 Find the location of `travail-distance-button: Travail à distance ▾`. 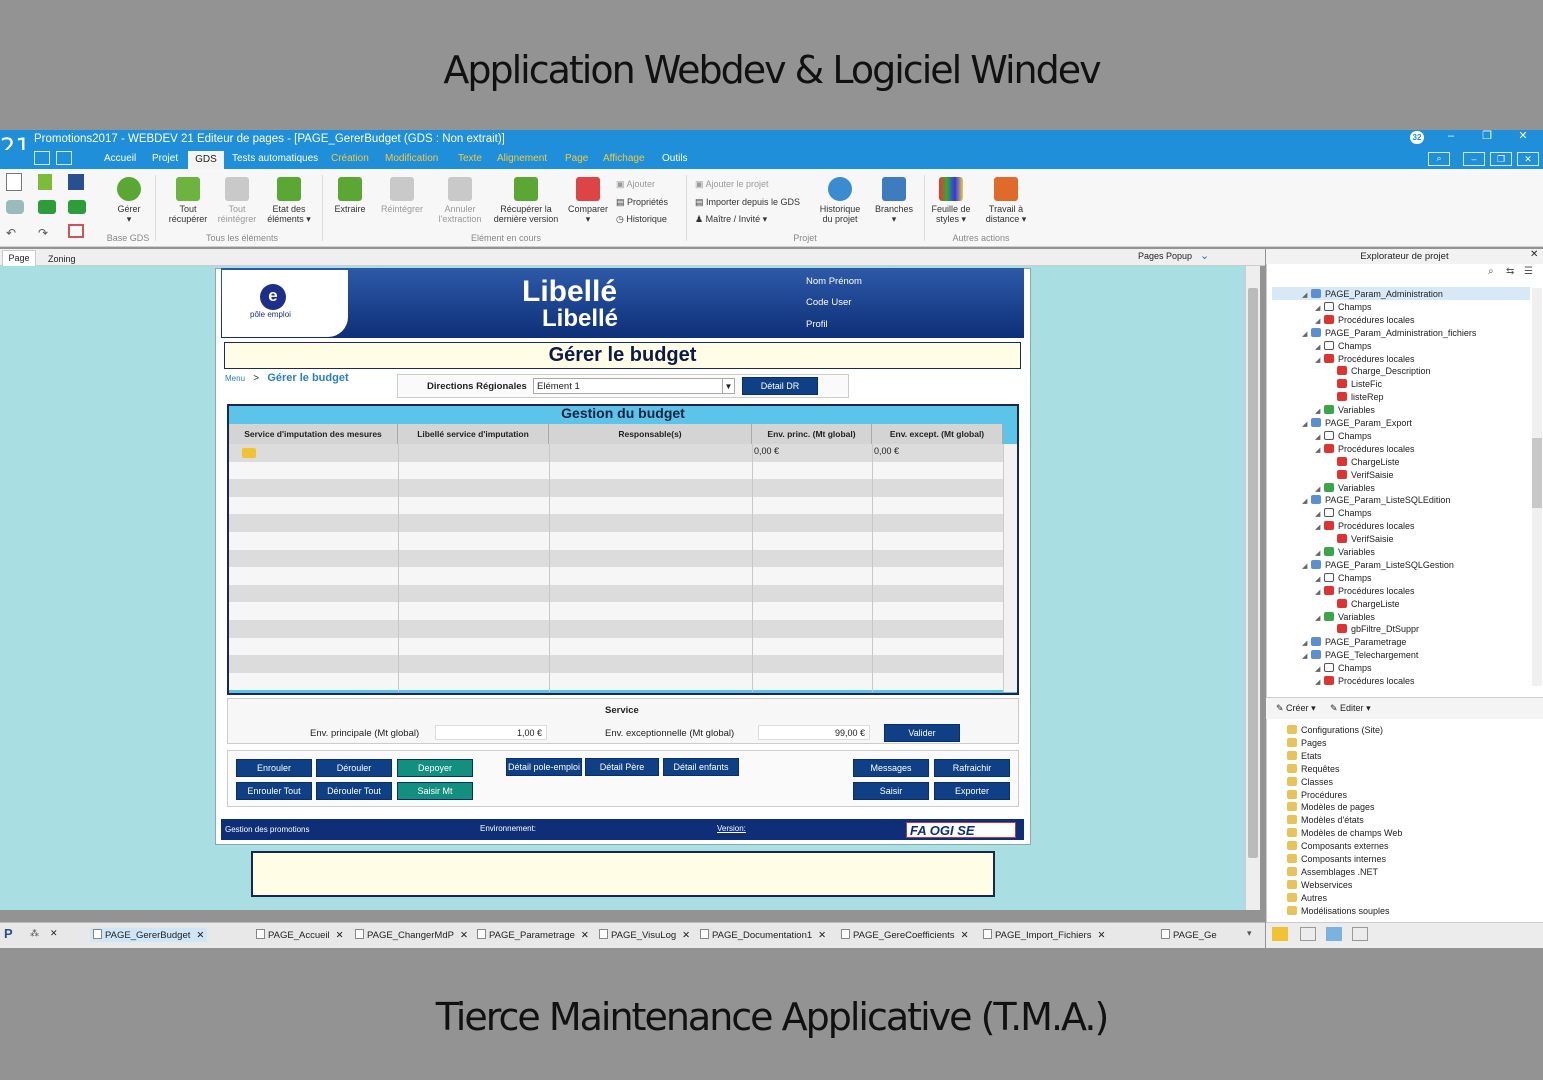

travail-distance-button: Travail à distance ▾ is located at coordinates (1006, 200).